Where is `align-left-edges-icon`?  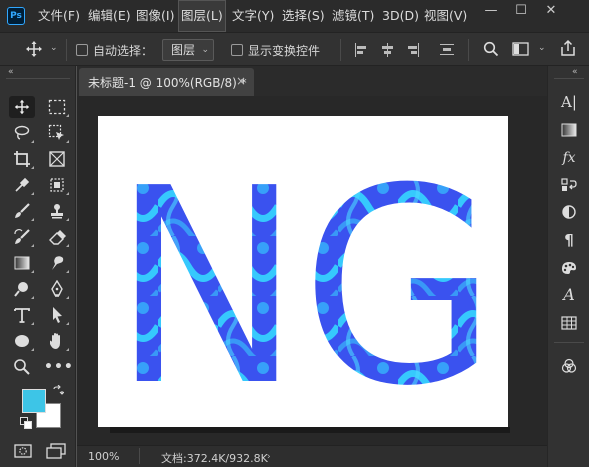 align-left-edges-icon is located at coordinates (361, 50).